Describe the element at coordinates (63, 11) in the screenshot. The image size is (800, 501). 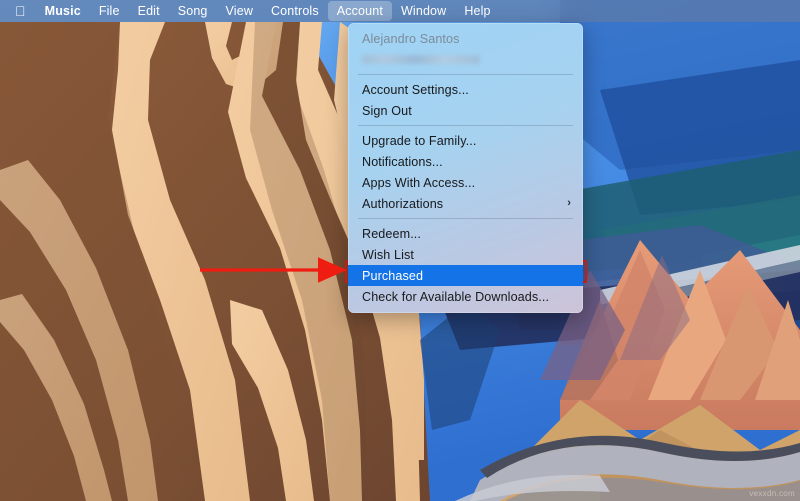
I see `menubar-item-music: Music` at that location.